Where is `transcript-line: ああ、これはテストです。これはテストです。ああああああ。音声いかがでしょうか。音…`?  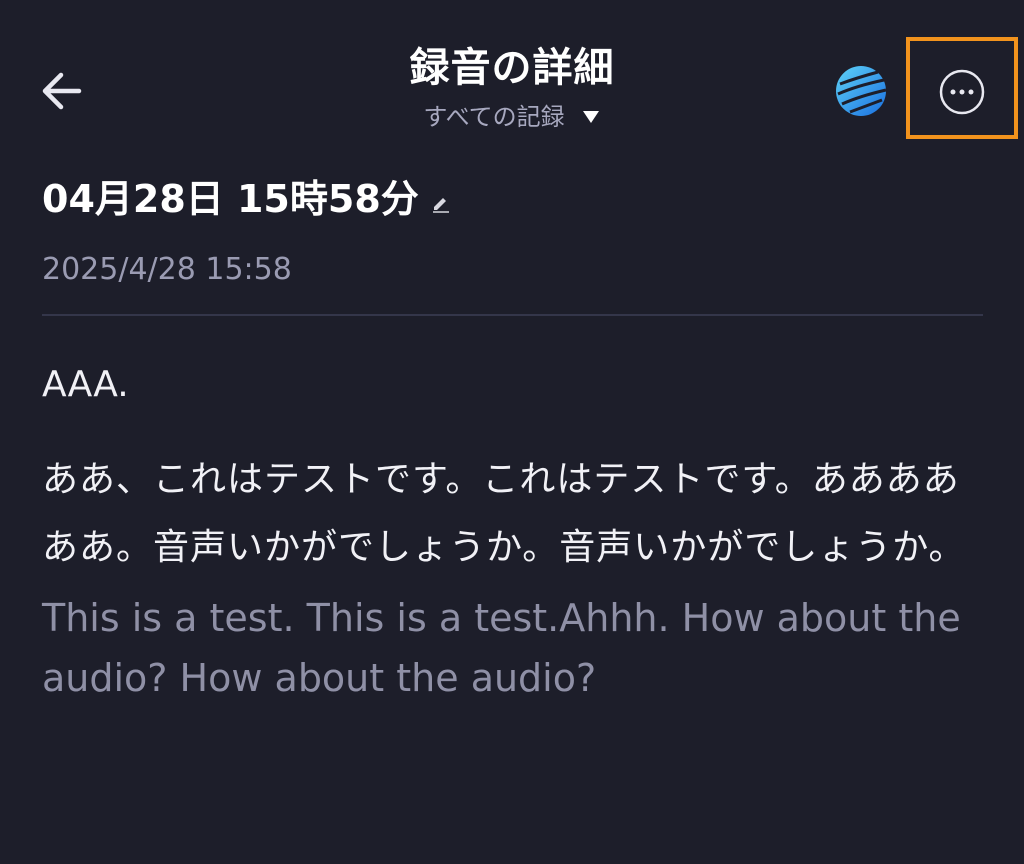
transcript-line: ああ、これはテストです。これはテストです。ああああああ。音声いかがでしょうか。音… is located at coordinates (504, 513).